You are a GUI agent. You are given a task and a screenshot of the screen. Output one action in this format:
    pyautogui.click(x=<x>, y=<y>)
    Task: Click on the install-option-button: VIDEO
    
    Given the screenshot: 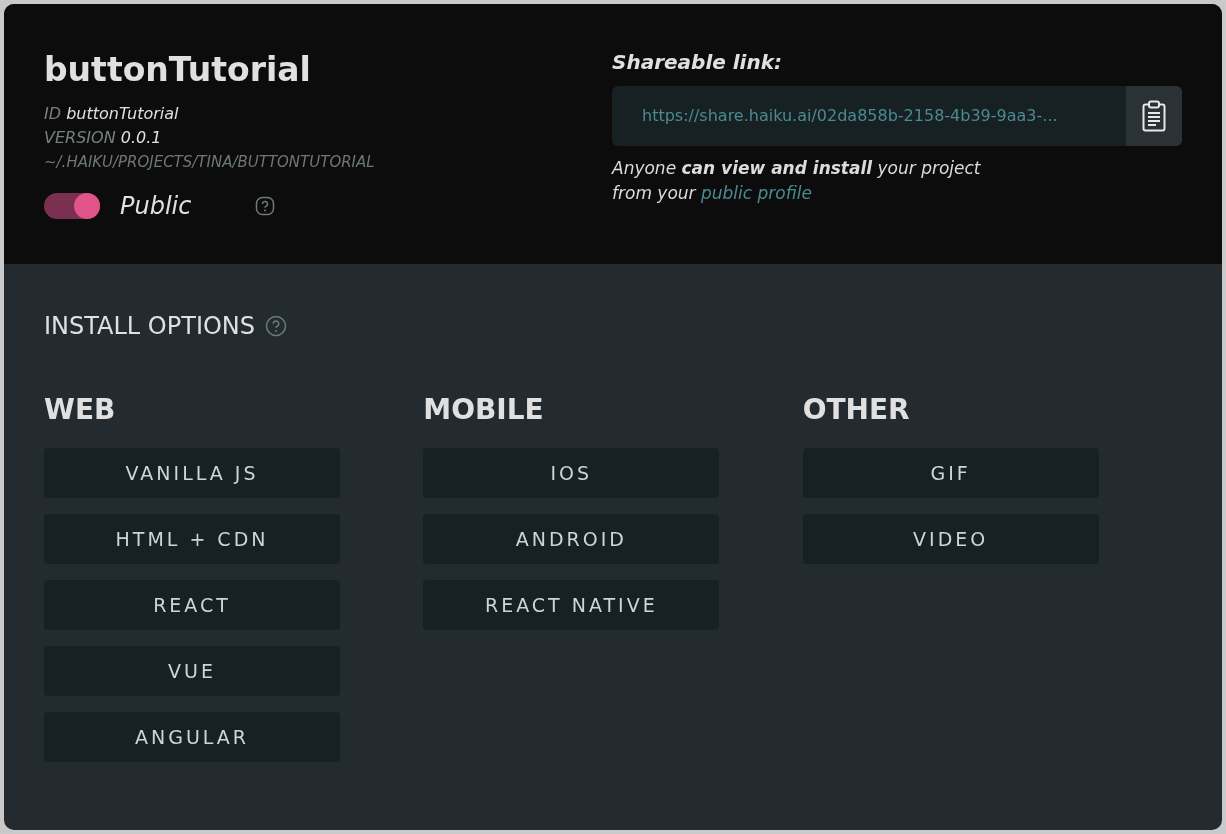 What is the action you would take?
    pyautogui.click(x=950, y=539)
    